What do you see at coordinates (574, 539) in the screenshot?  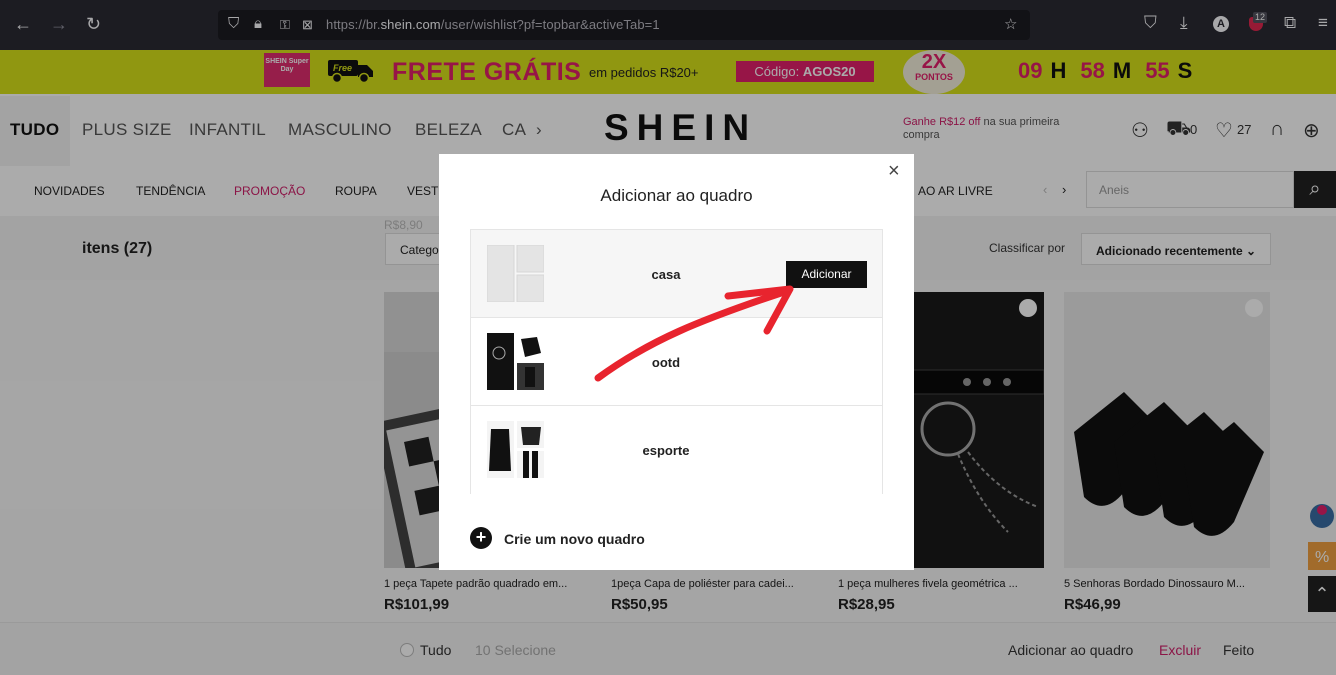 I see `create-board-label: Crie um novo quadro` at bounding box center [574, 539].